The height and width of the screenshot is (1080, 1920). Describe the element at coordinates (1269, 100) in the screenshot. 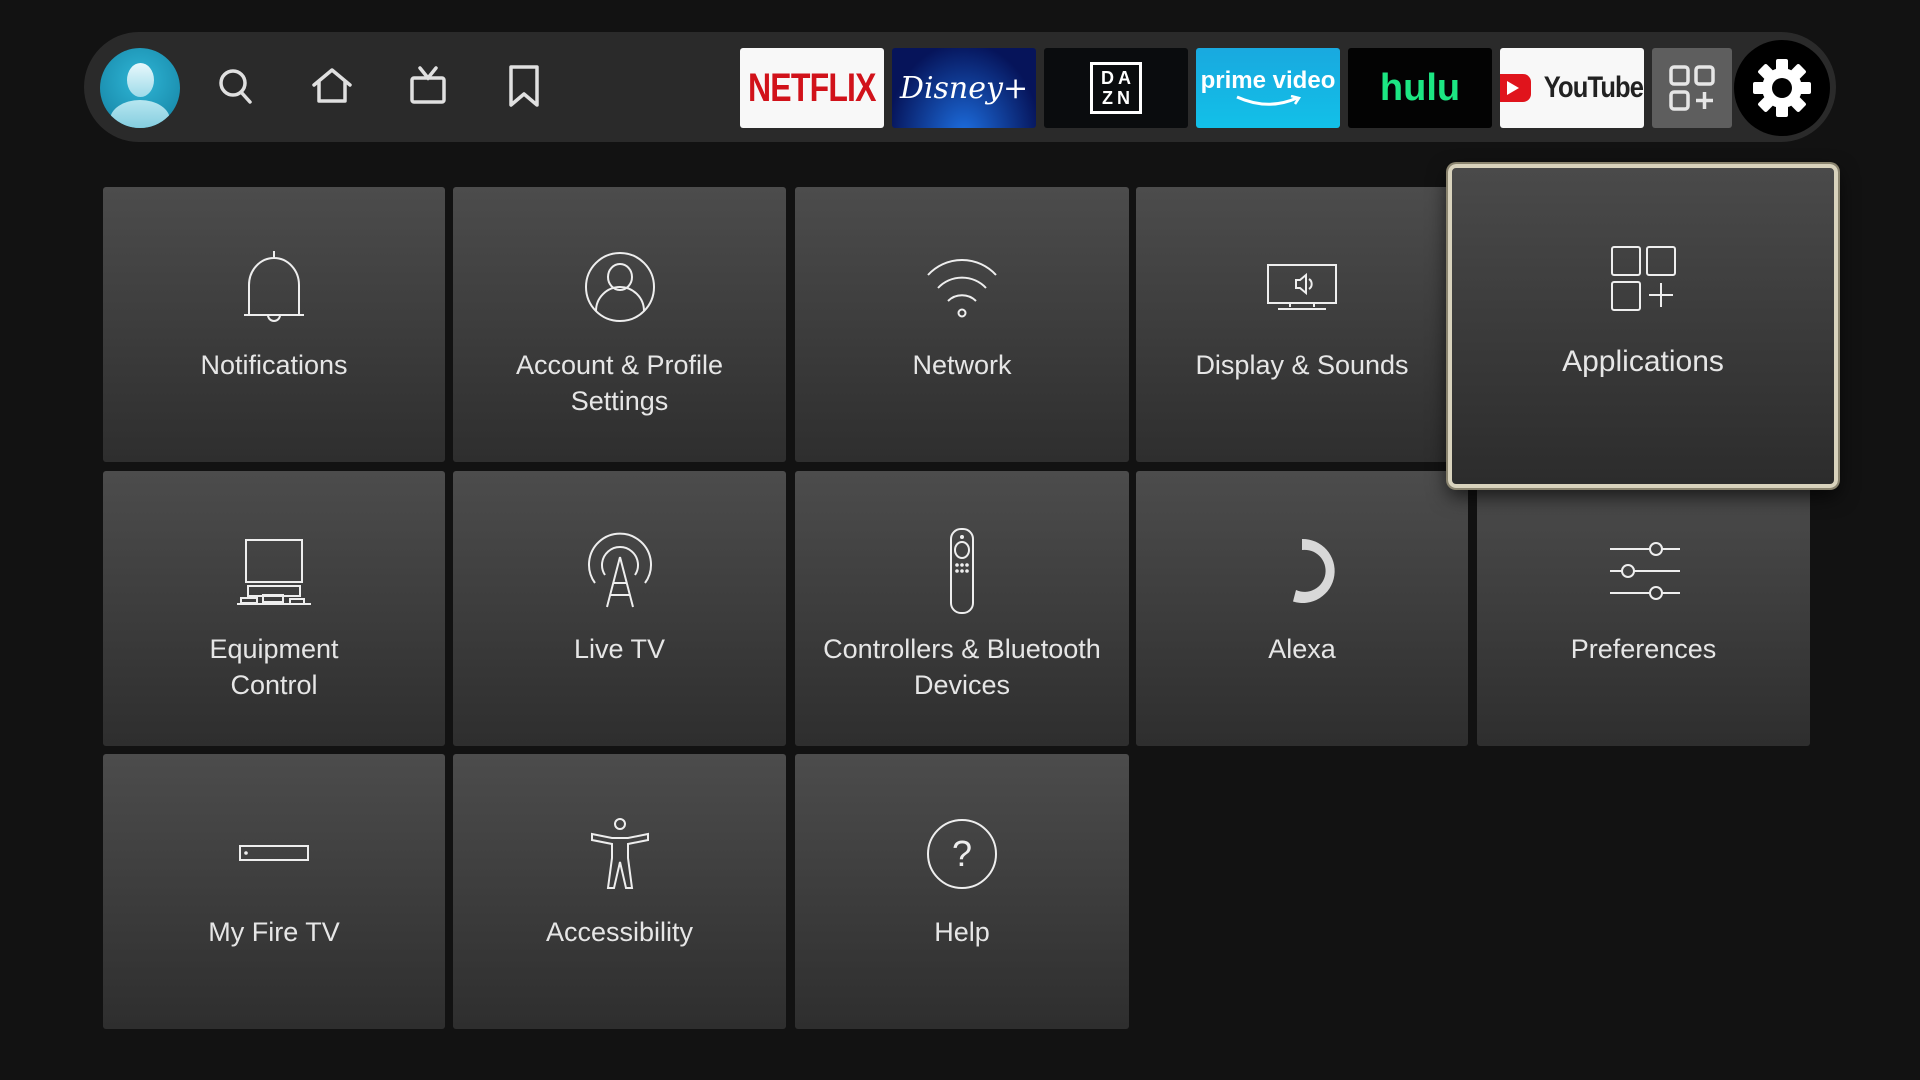

I see `amazon-smile-icon` at that location.